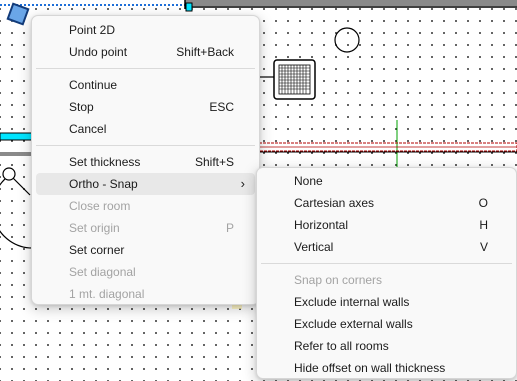 The width and height of the screenshot is (517, 381). I want to click on menu-item-label: Set corner, so click(97, 250).